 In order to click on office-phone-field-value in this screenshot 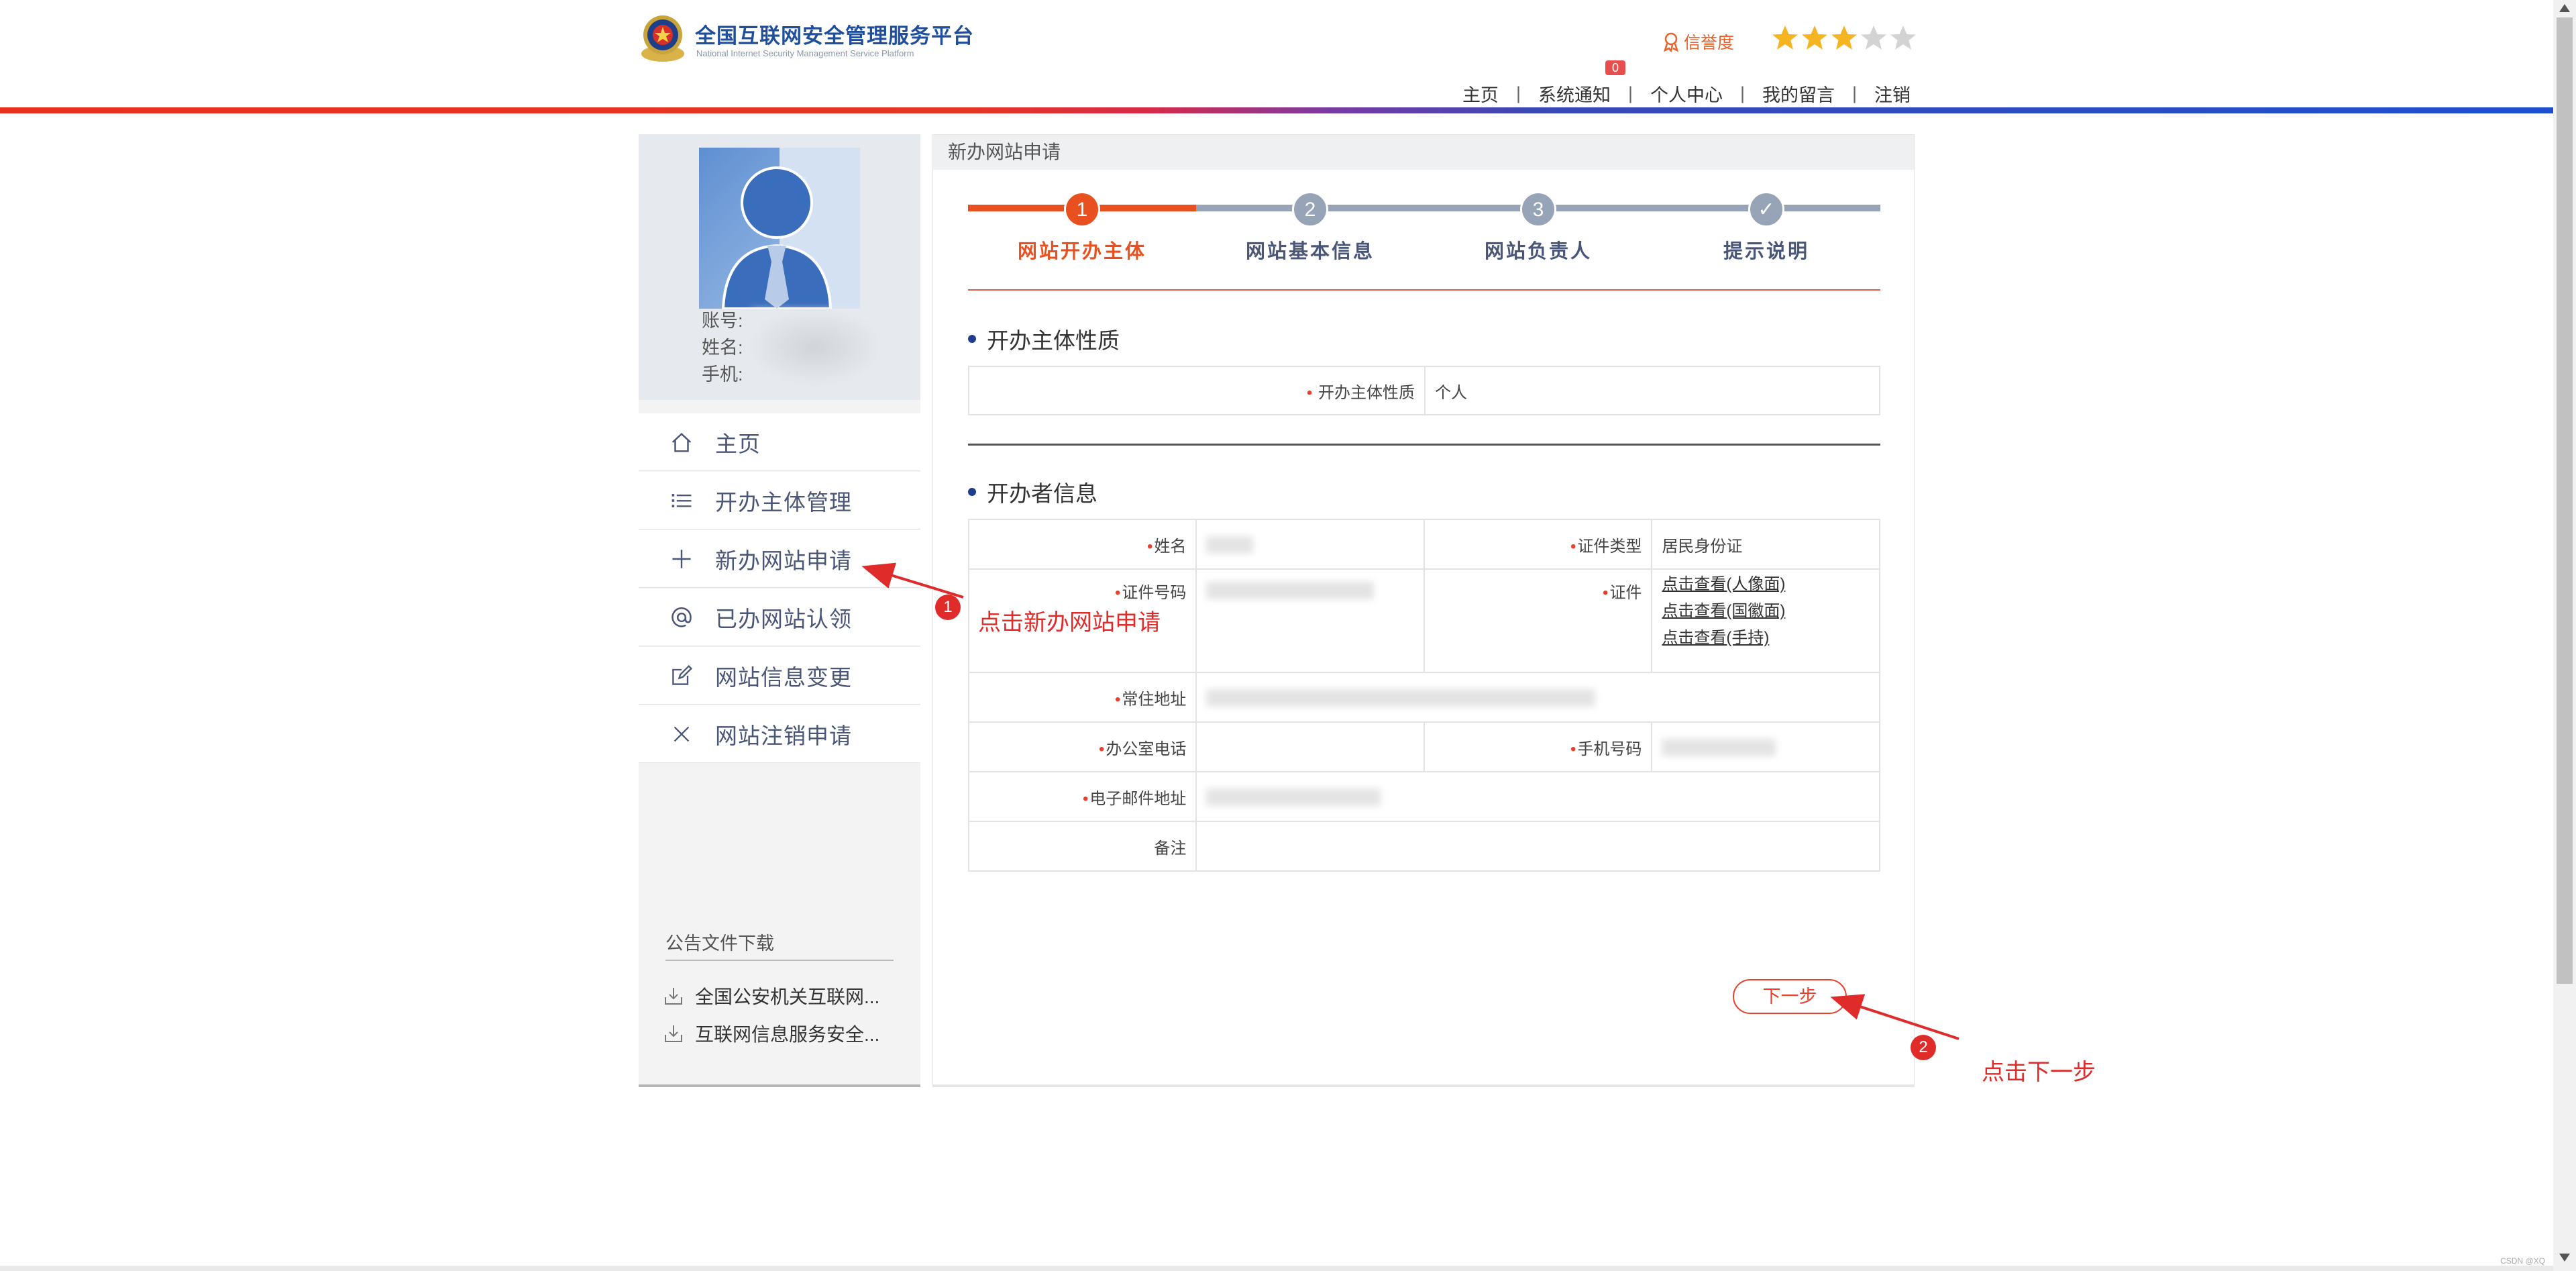, I will do `click(1310, 746)`.